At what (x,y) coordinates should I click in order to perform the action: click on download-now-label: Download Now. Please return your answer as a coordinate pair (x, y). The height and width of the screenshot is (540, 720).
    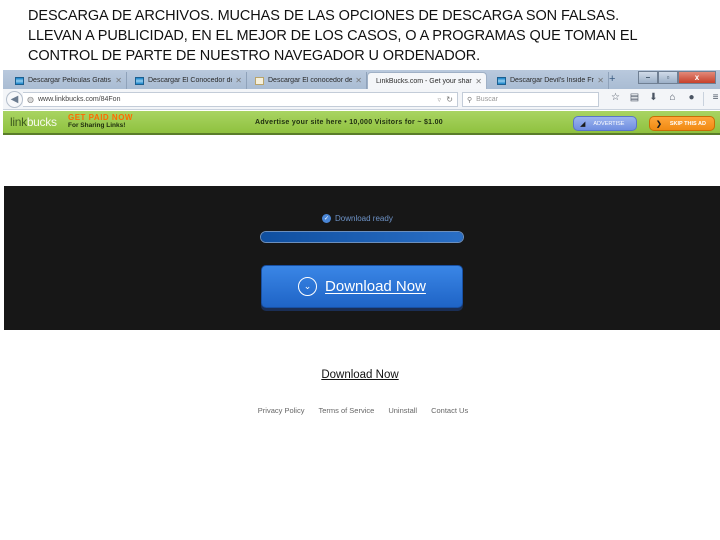
    Looking at the image, I should click on (375, 286).